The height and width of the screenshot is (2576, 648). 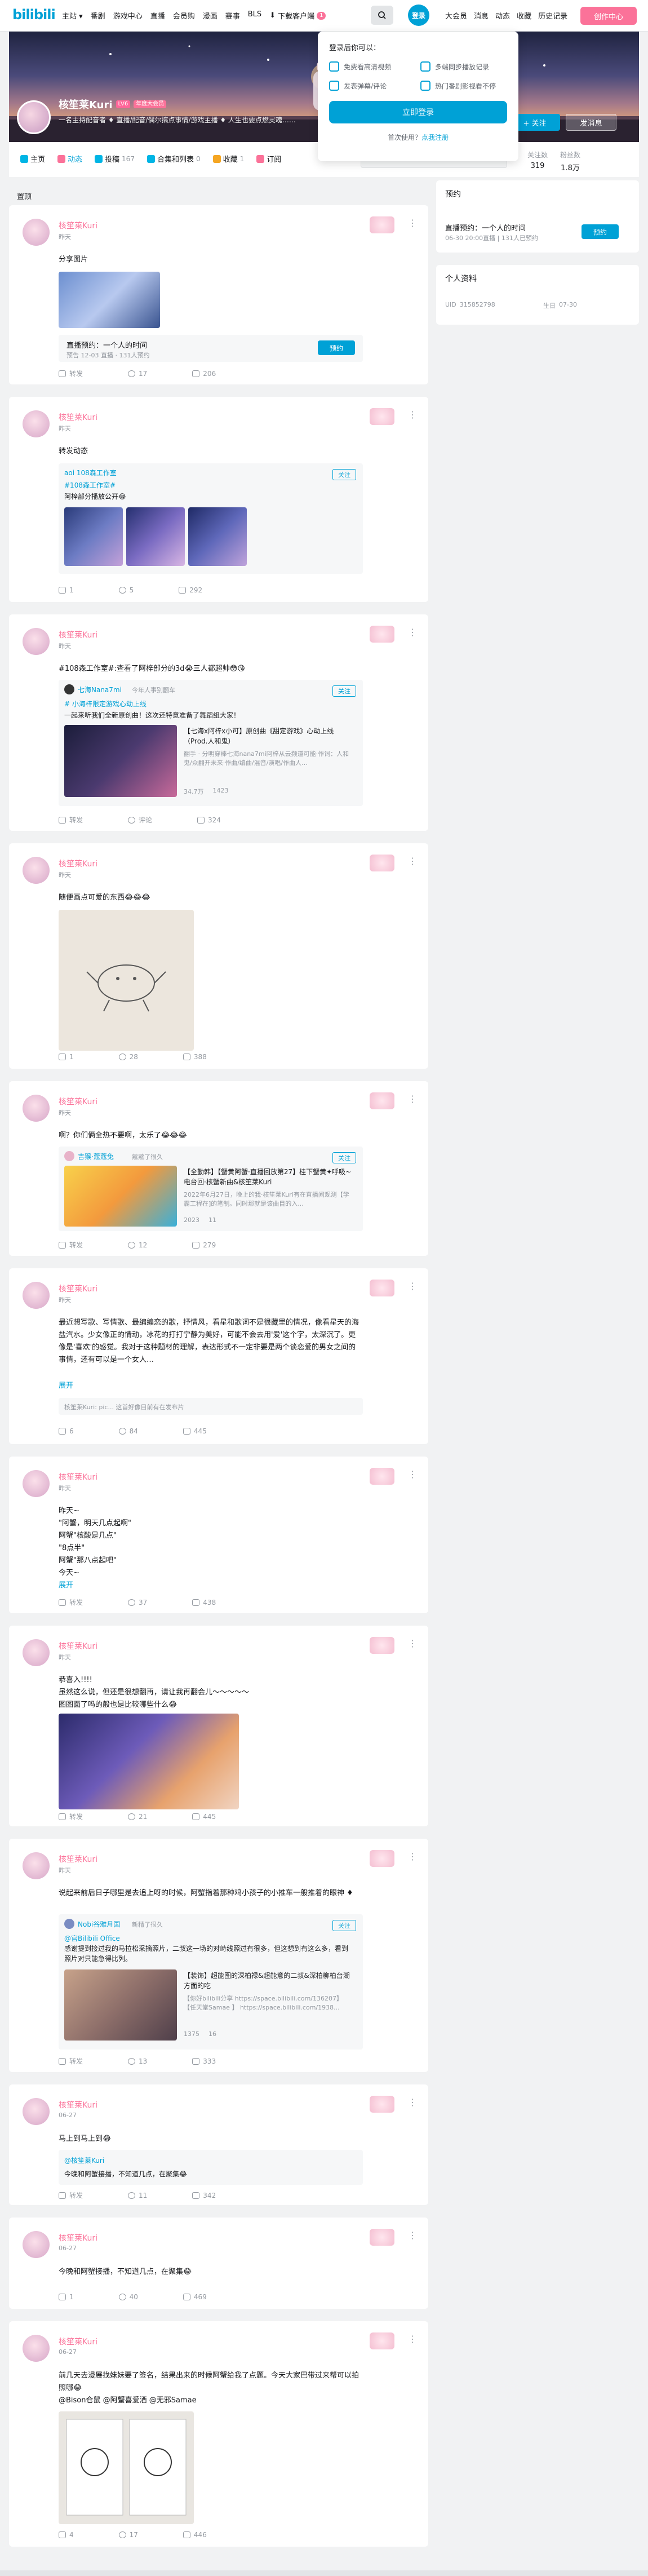 I want to click on forwarded-author: aoi 108森工作室, so click(x=91, y=472).